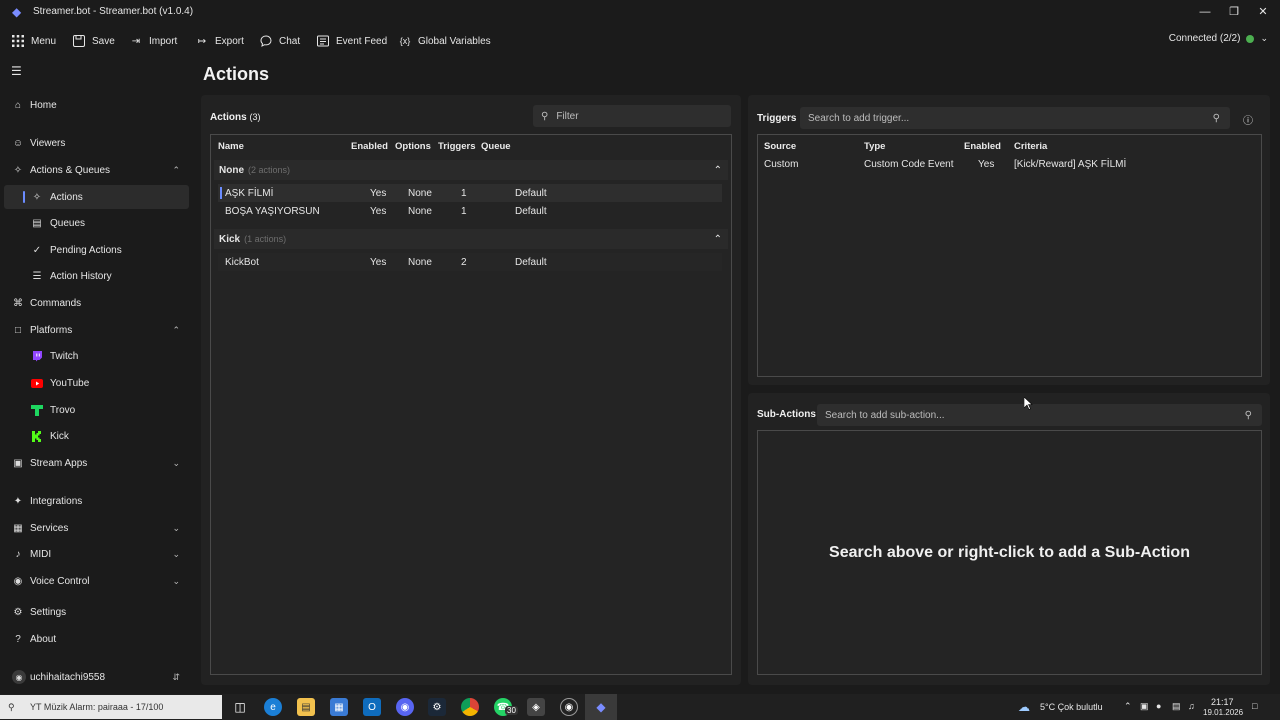 Image resolution: width=1280 pixels, height=720 pixels. What do you see at coordinates (464, 193) in the screenshot?
I see `action-triggers: 1` at bounding box center [464, 193].